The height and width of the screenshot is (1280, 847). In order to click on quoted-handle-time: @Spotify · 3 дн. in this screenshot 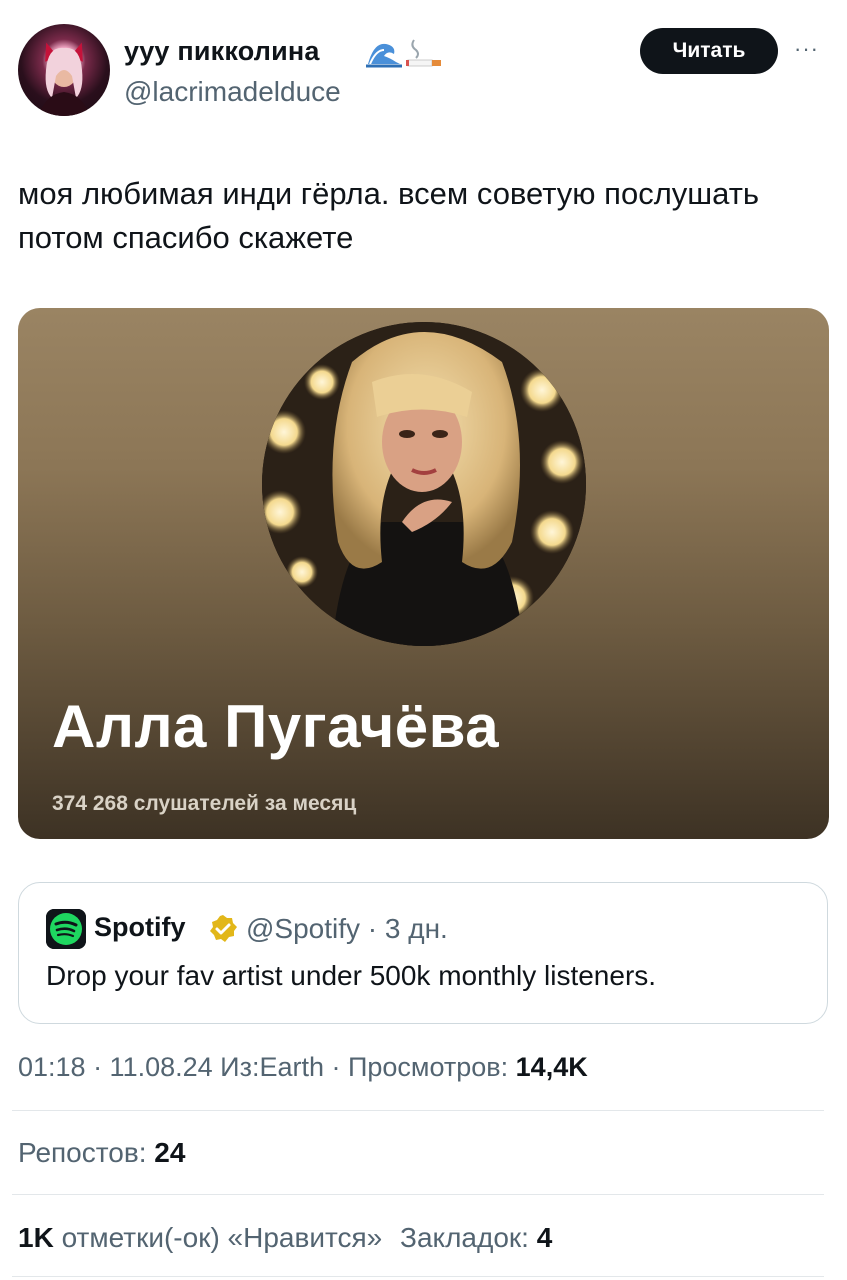, I will do `click(347, 928)`.